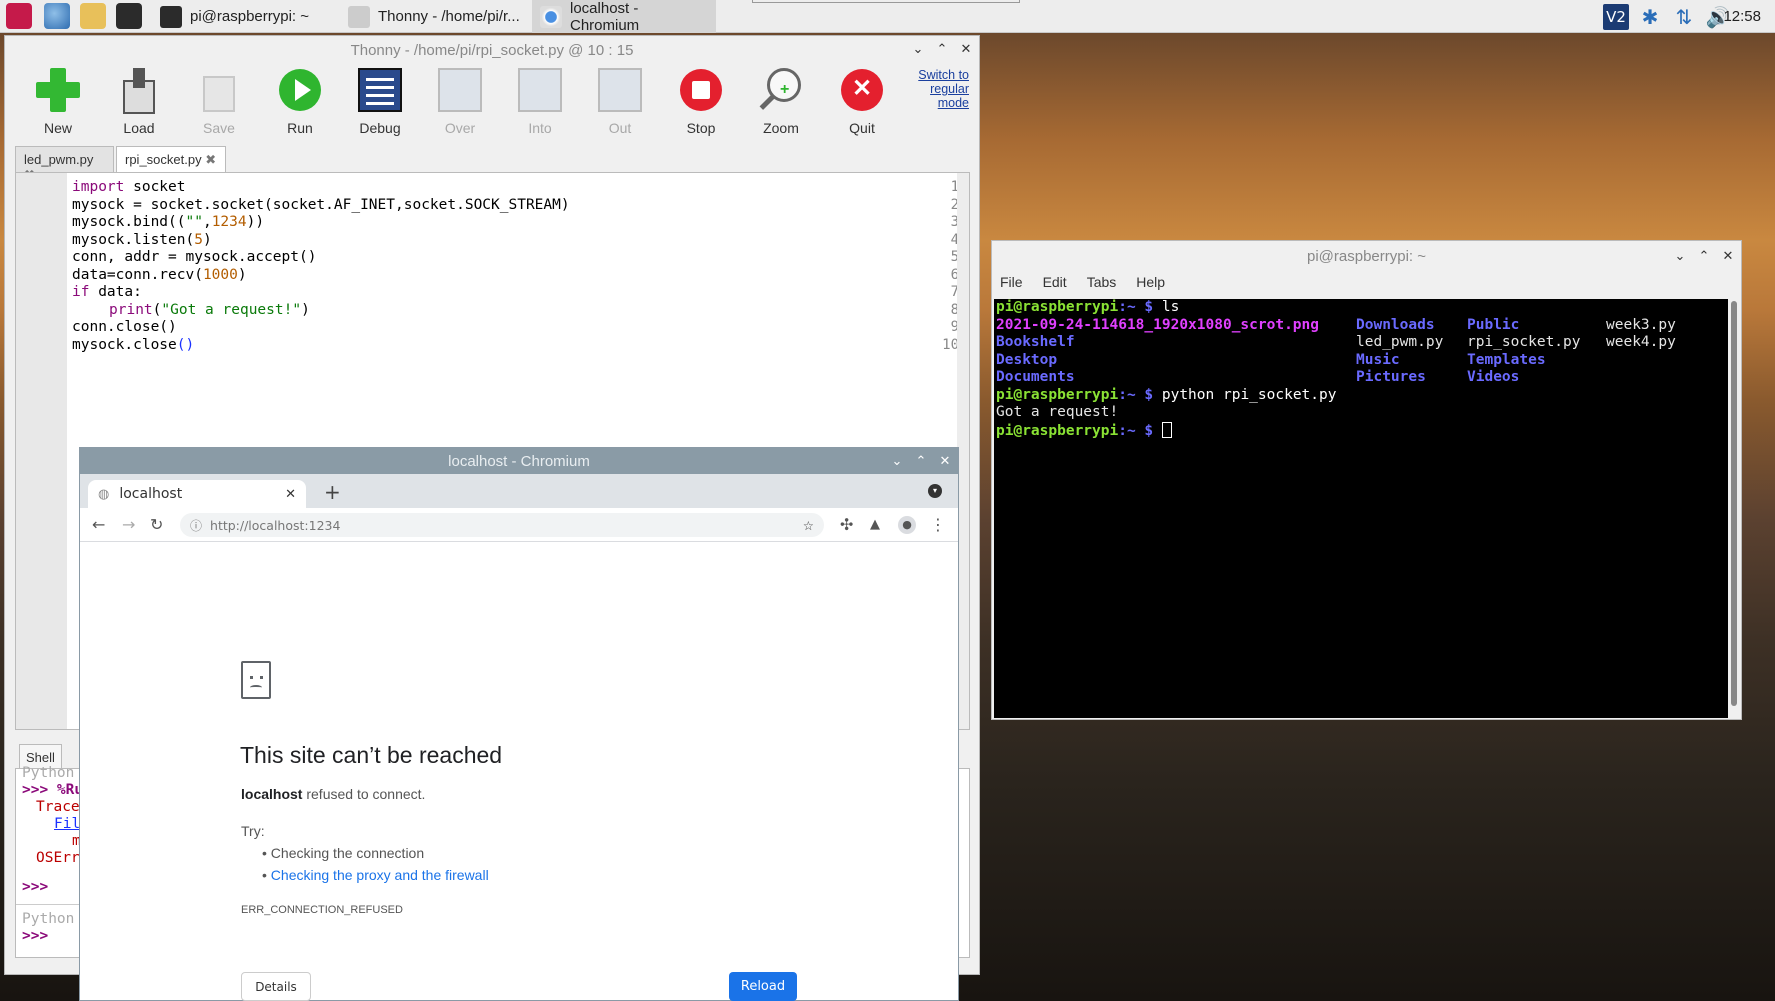 The width and height of the screenshot is (1775, 1001). Describe the element at coordinates (1400, 342) in the screenshot. I see `ls-entry: led_pwm.py` at that location.